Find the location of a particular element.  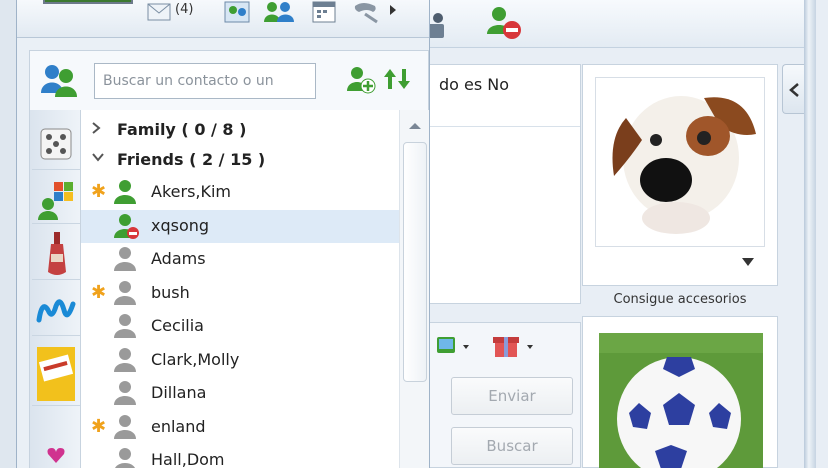

chevron-left-icon is located at coordinates (794, 90).